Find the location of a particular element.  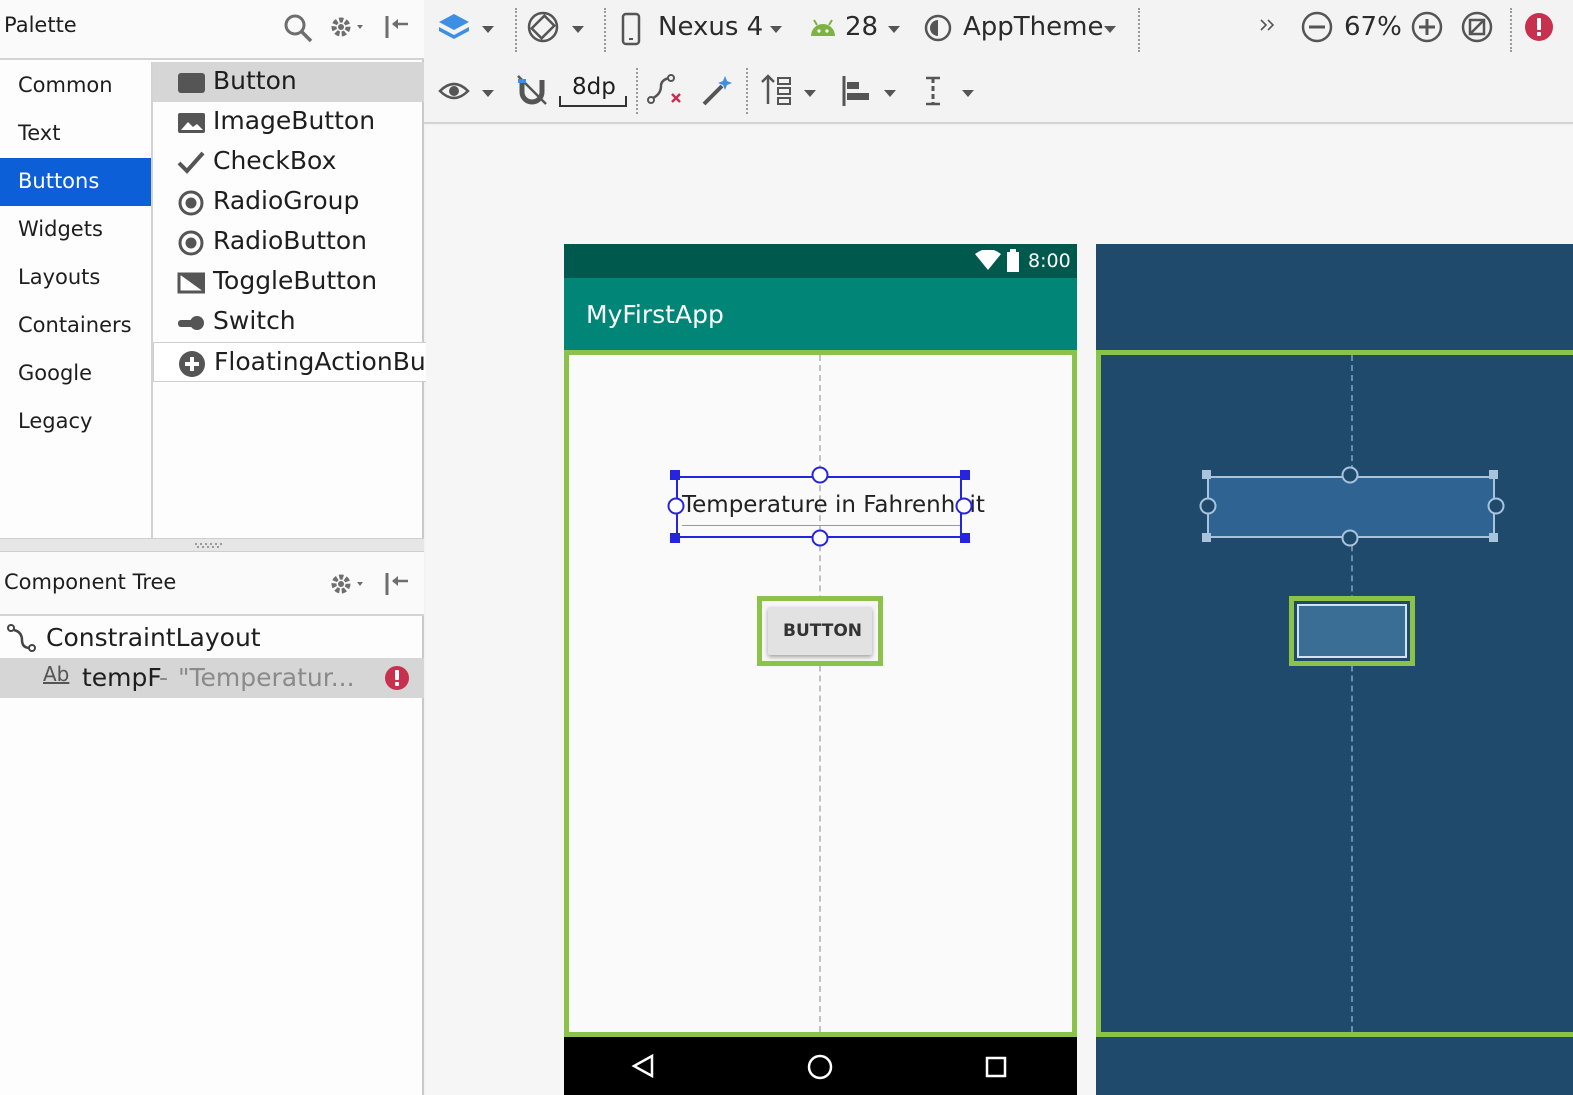

category-common: Common is located at coordinates (75, 86).